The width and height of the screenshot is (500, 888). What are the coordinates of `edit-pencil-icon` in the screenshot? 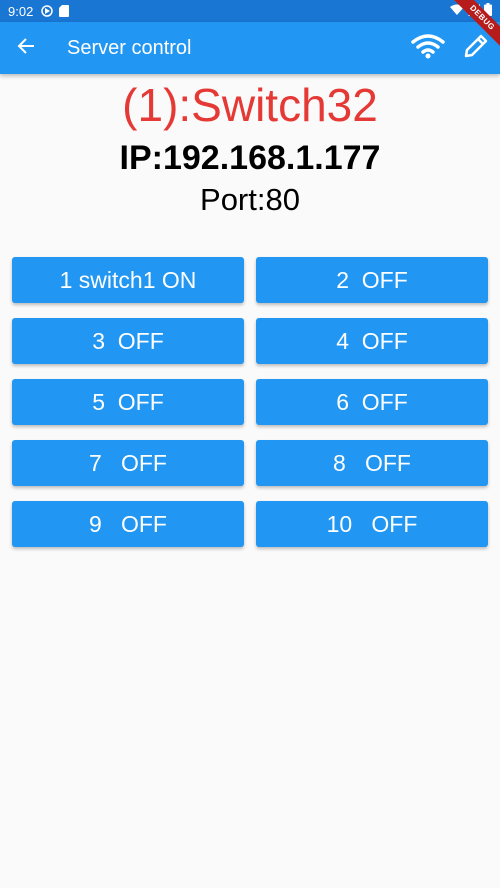 It's located at (476, 48).